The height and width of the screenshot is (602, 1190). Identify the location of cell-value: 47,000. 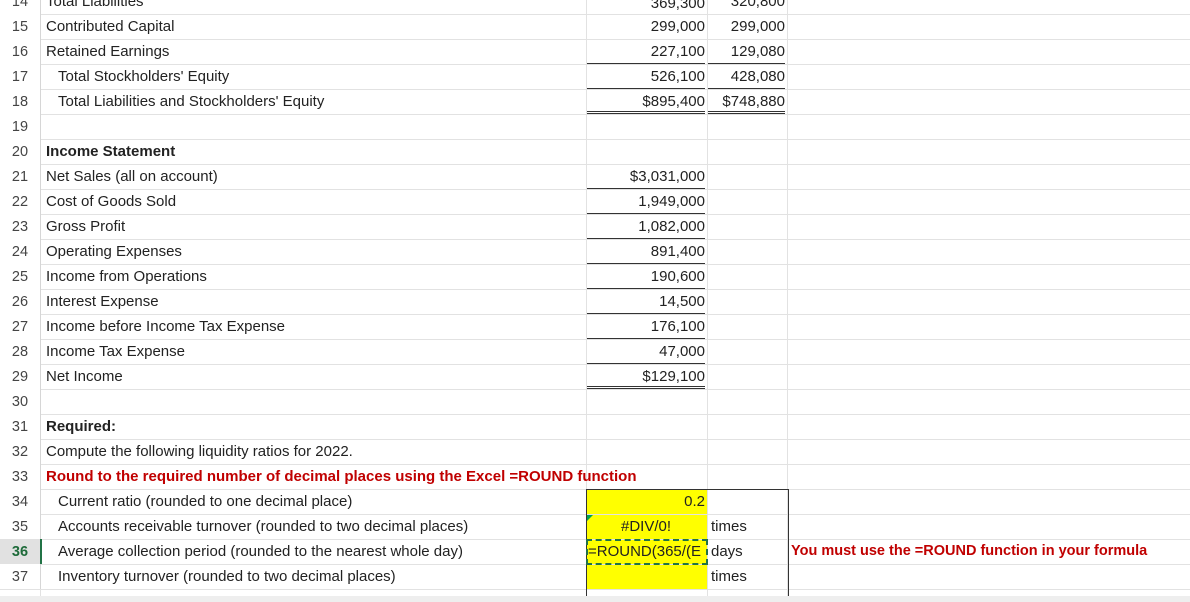
(646, 351).